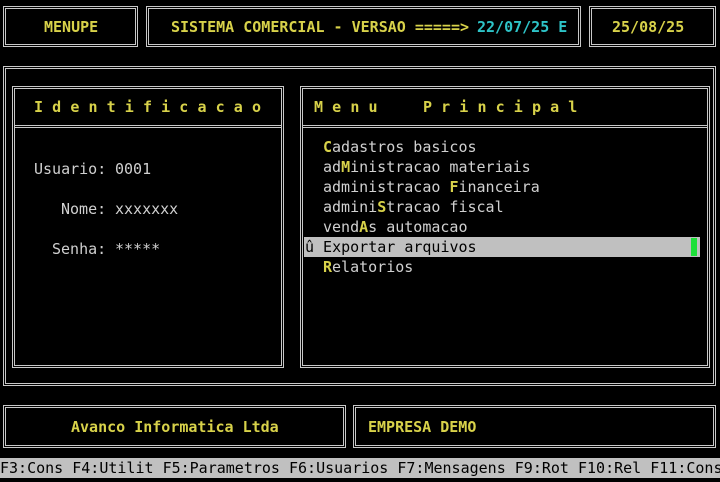  Describe the element at coordinates (221, 468) in the screenshot. I see `fkey-f5: F5:Parametros` at that location.